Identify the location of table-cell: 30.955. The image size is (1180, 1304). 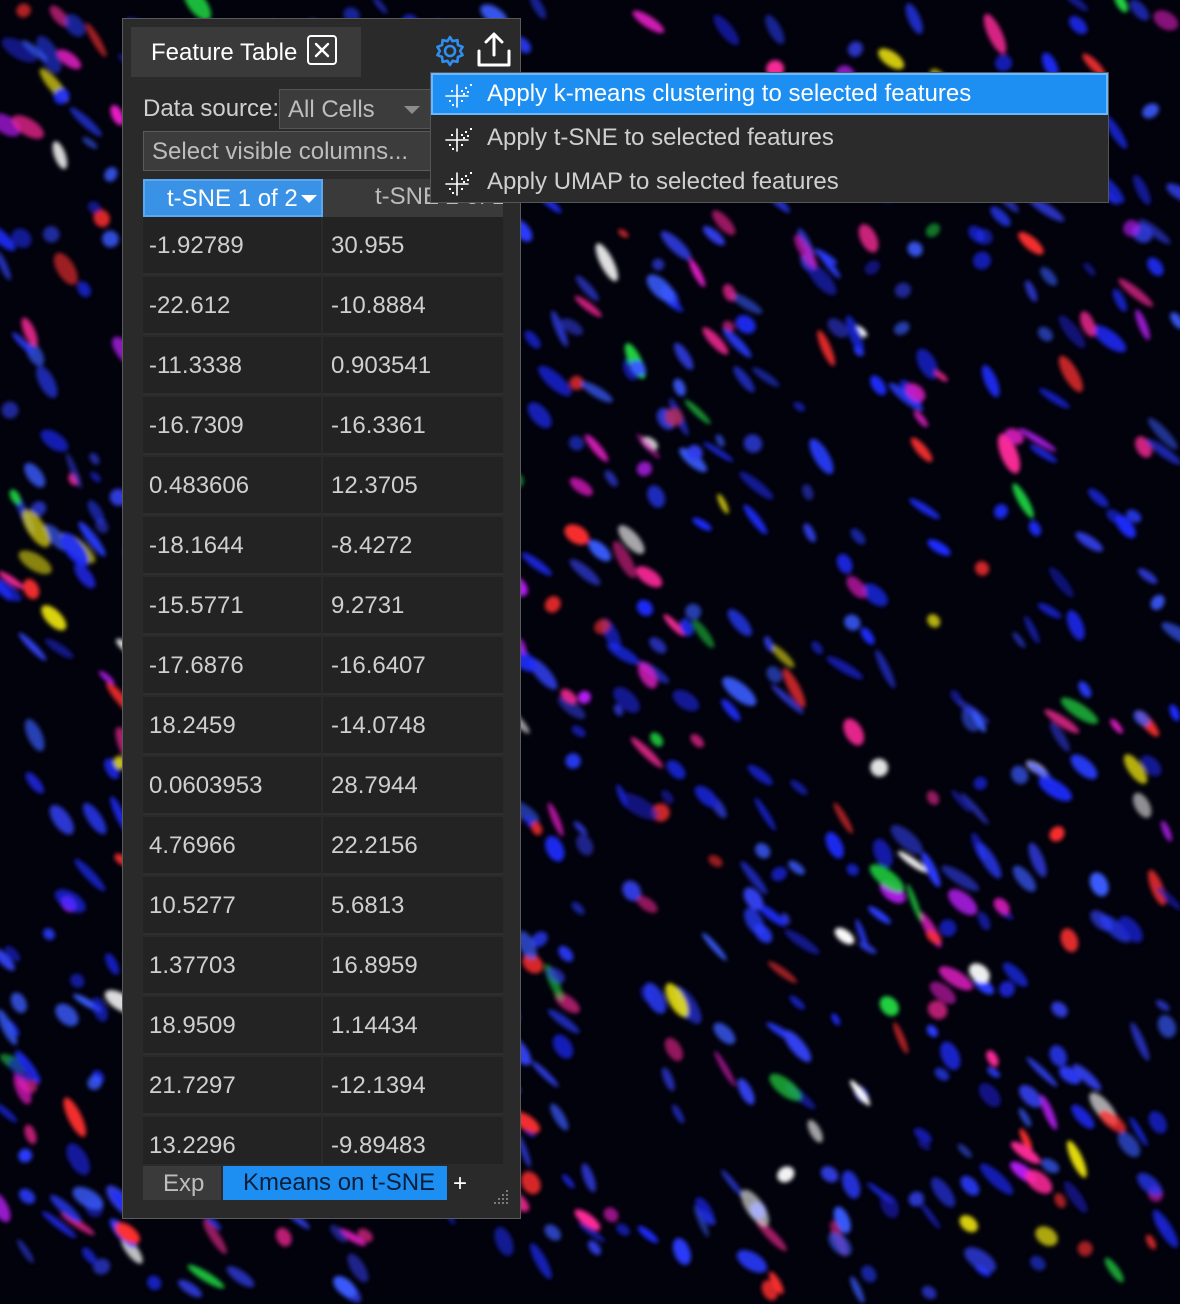
(413, 246).